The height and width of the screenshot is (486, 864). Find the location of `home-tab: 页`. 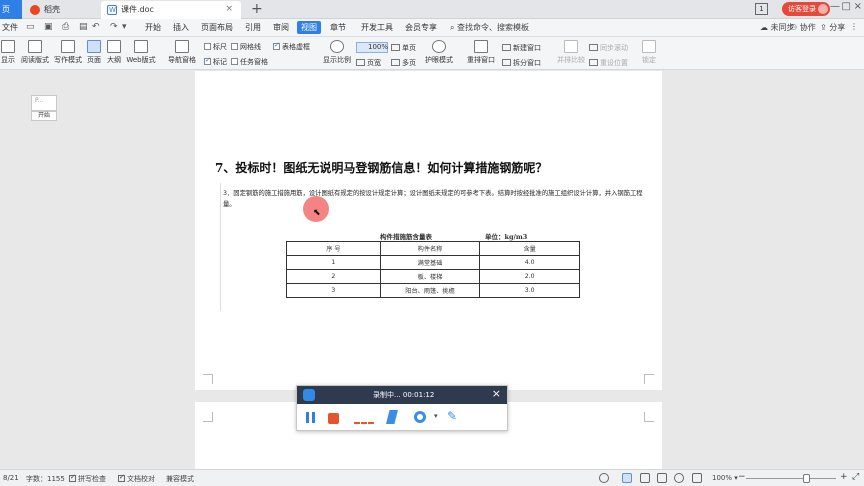

home-tab: 页 is located at coordinates (11, 9).